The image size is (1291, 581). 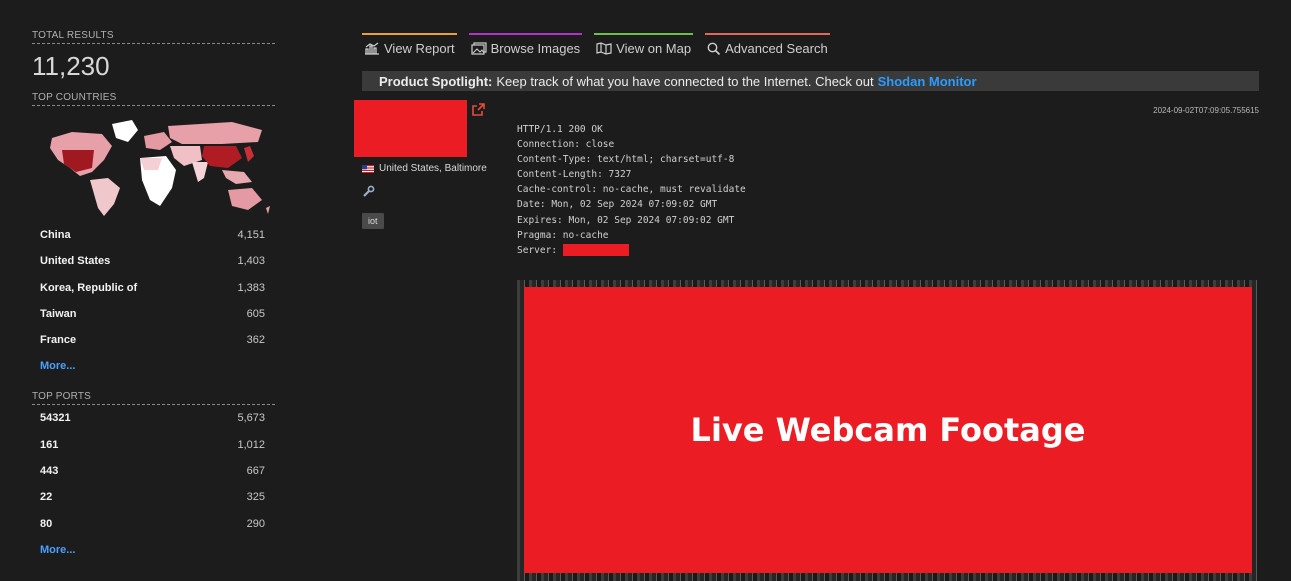 I want to click on port-count: 667, so click(x=255, y=471).